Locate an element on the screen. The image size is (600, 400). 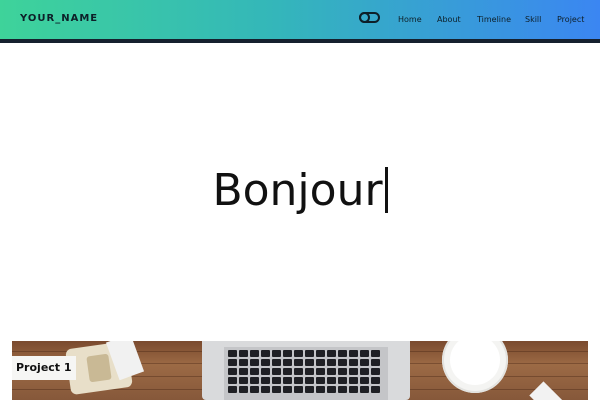
hero-typed-text: Bonjour is located at coordinates (297, 190).